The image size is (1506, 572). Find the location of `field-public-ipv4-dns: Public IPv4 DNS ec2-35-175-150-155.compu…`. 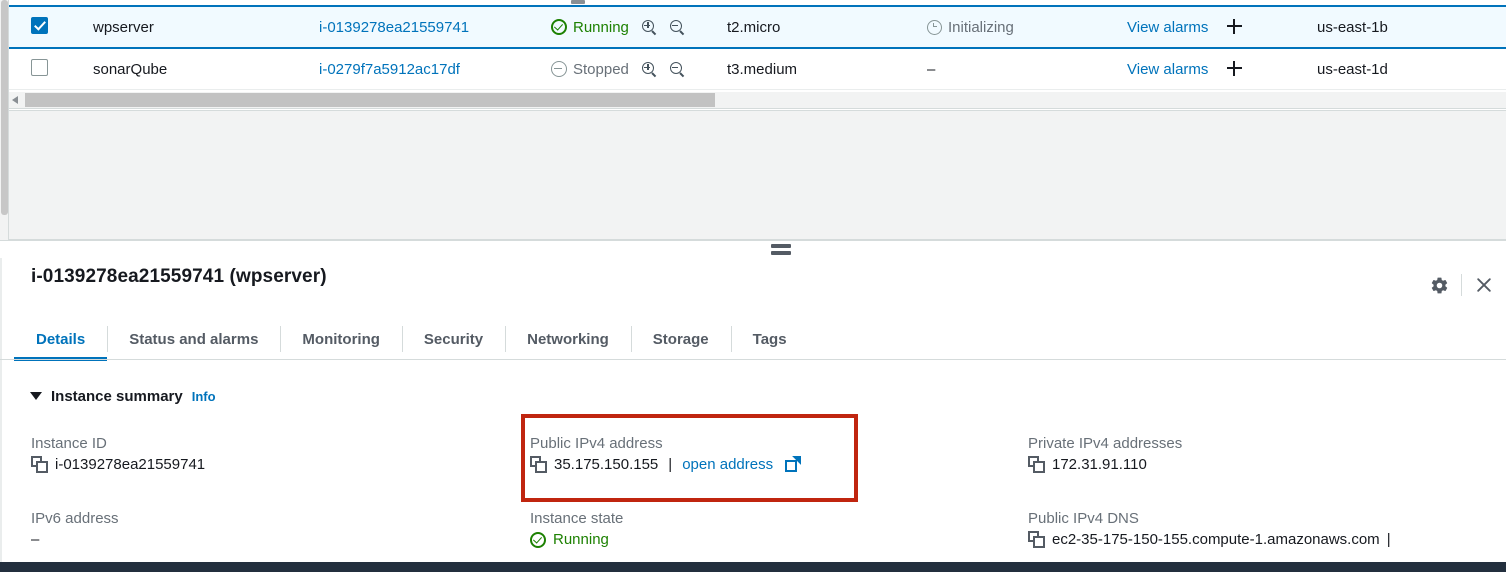

field-public-ipv4-dns: Public IPv4 DNS ec2-35-175-150-155.compu… is located at coordinates (1209, 529).